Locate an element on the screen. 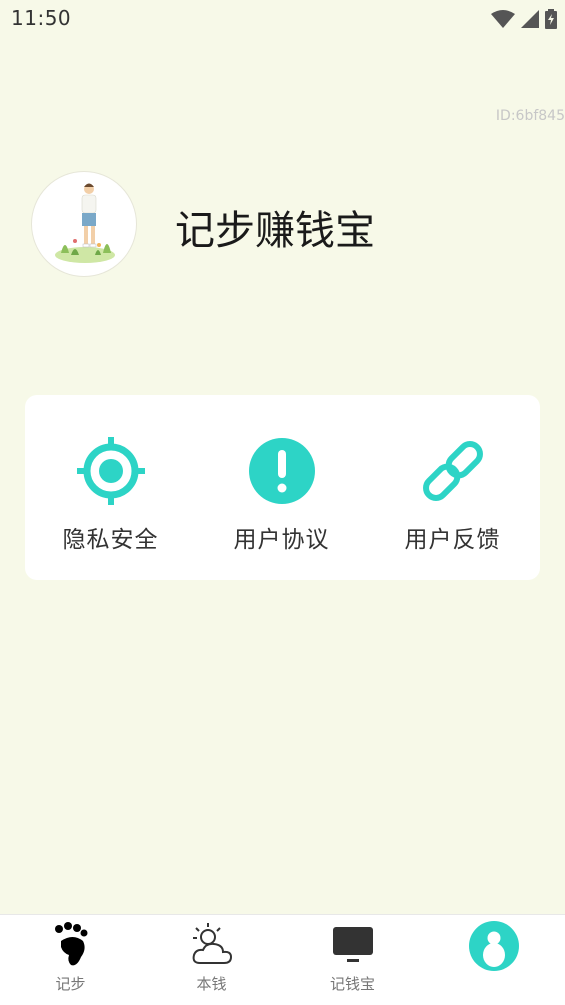 Image resolution: width=565 pixels, height=1005 pixels. menu-item-privacy: 隐私安全 is located at coordinates (110, 487).